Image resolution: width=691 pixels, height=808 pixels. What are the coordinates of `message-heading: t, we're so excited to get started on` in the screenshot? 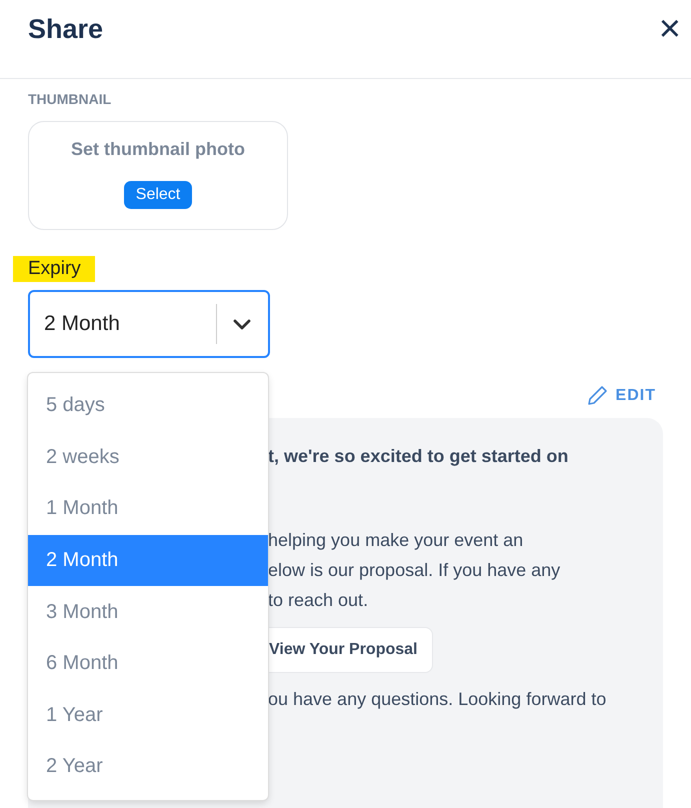 It's located at (419, 456).